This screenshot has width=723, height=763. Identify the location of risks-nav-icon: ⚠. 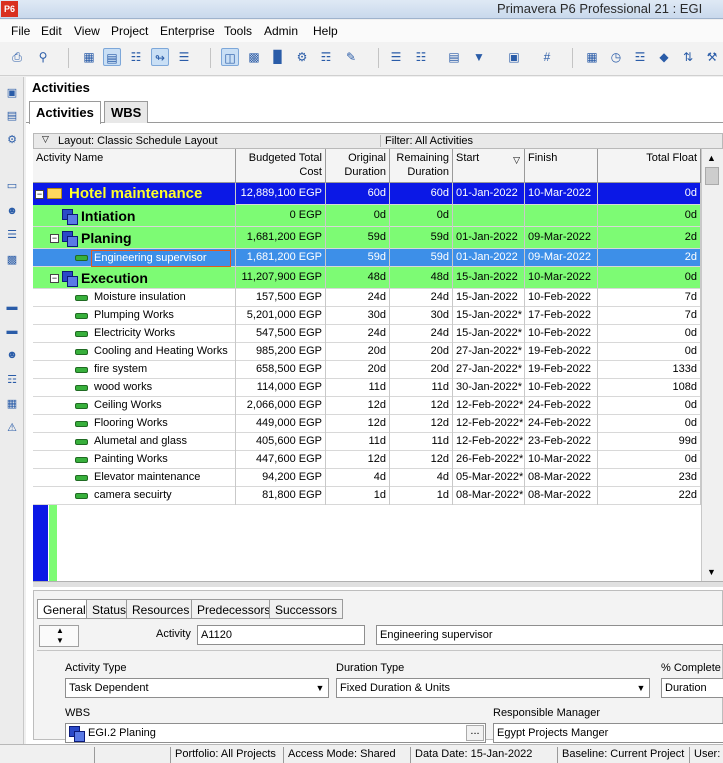
(12, 428).